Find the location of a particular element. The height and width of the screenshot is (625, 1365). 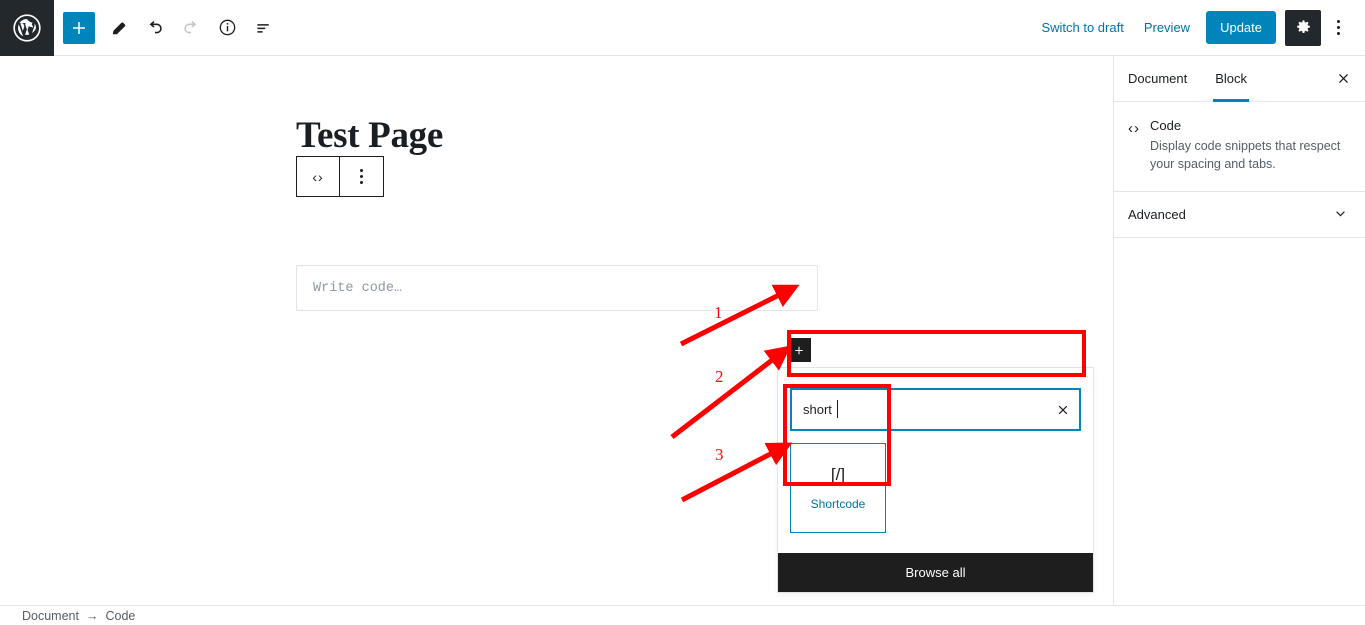

info-circle-icon is located at coordinates (227, 27).